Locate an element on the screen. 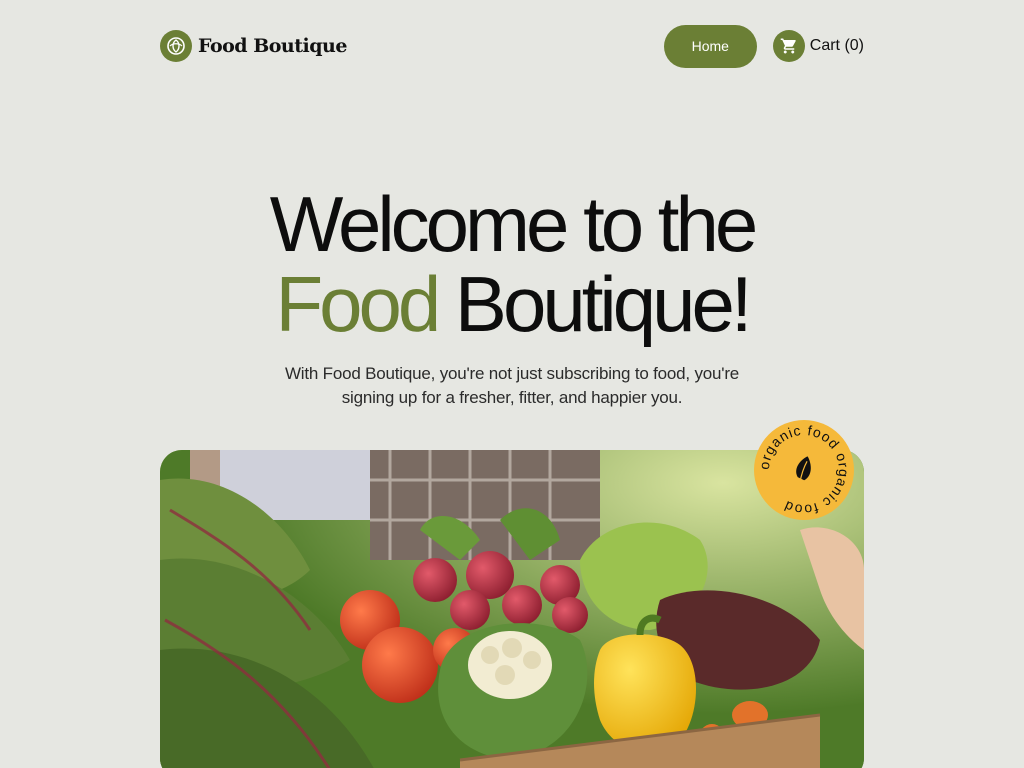 The height and width of the screenshot is (768, 1024). main-nav: Home Cart (0) is located at coordinates (763, 46).